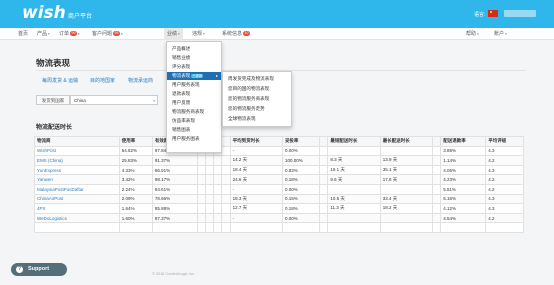  Describe the element at coordinates (60, 80) in the screenshot. I see `tab-weekly-shipping: 每周发货 & 运输` at that location.